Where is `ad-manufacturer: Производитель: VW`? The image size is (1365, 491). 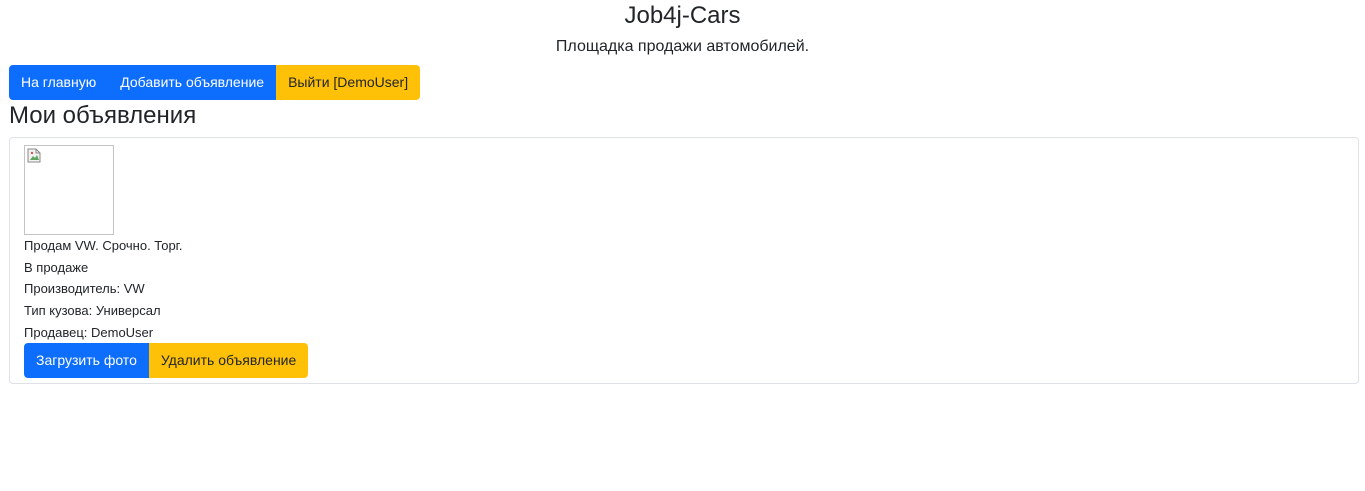 ad-manufacturer: Производитель: VW is located at coordinates (84, 288).